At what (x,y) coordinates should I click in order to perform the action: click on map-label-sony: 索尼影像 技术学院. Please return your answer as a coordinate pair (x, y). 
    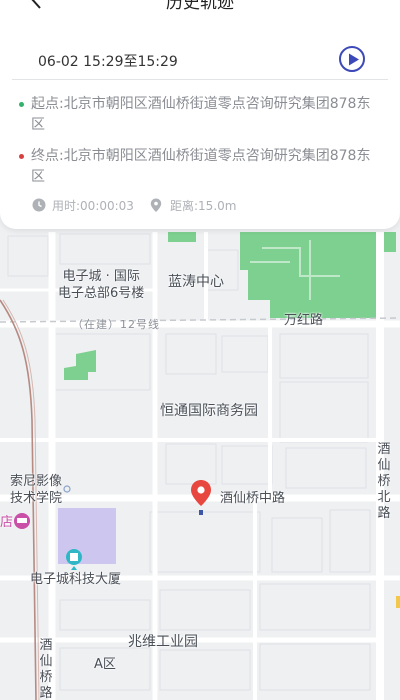
    Looking at the image, I should click on (36, 490).